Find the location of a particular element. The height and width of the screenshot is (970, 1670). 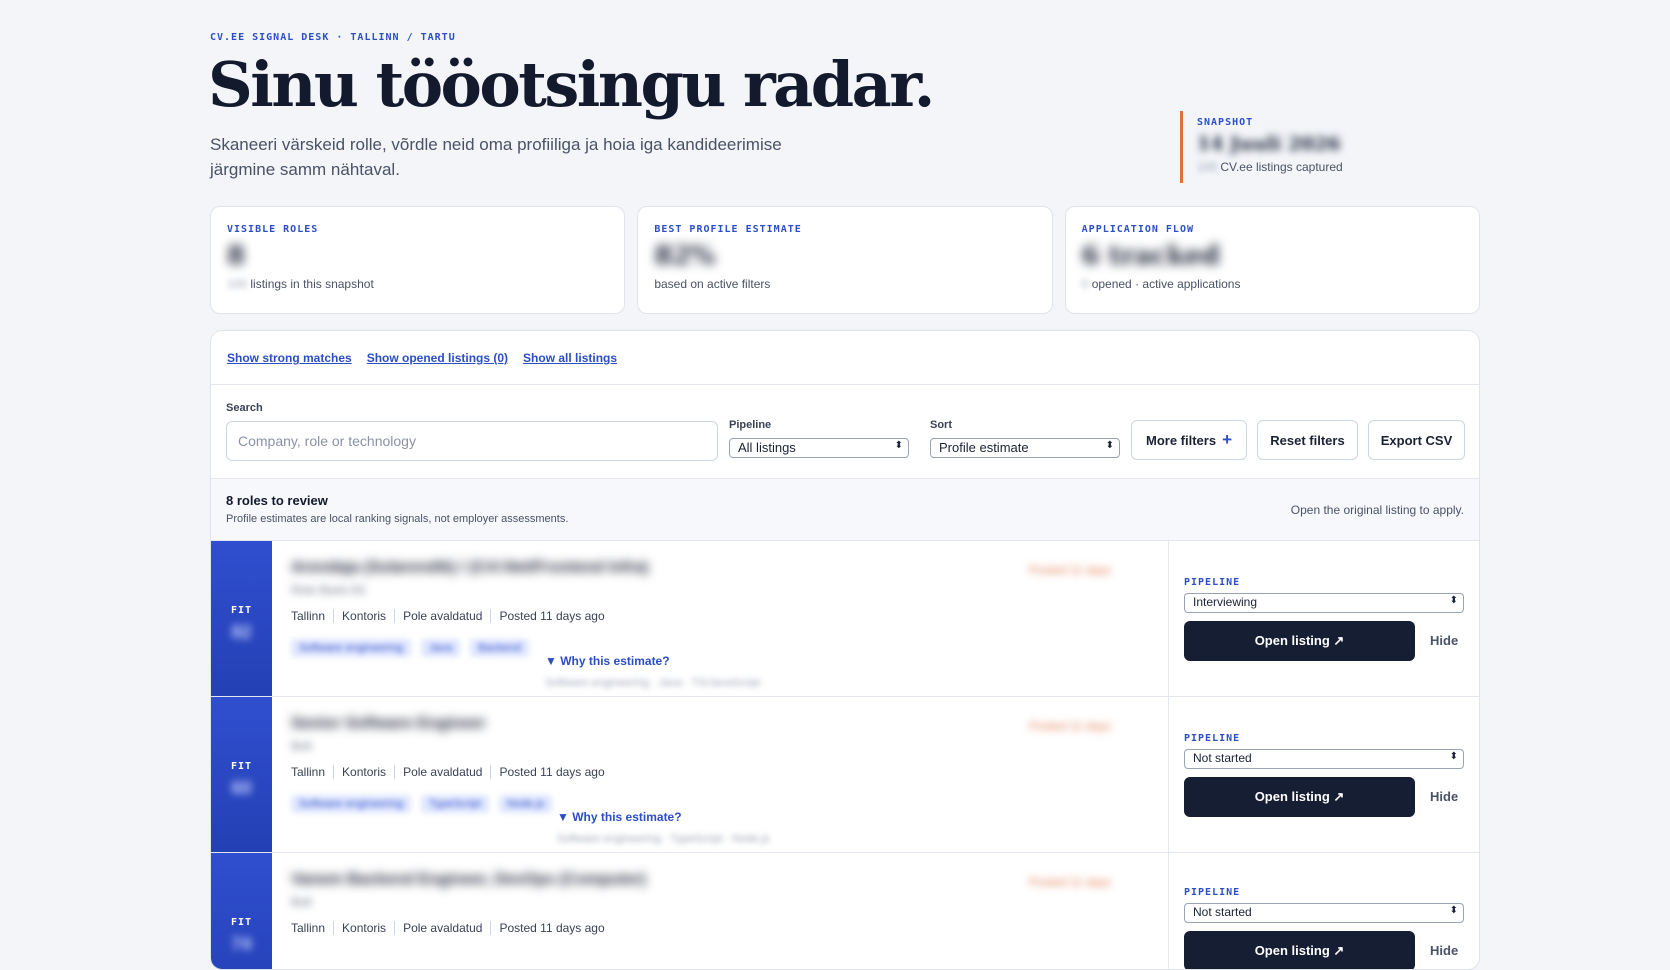

page-title: Sinu tööotsingu radar. is located at coordinates (571, 84).